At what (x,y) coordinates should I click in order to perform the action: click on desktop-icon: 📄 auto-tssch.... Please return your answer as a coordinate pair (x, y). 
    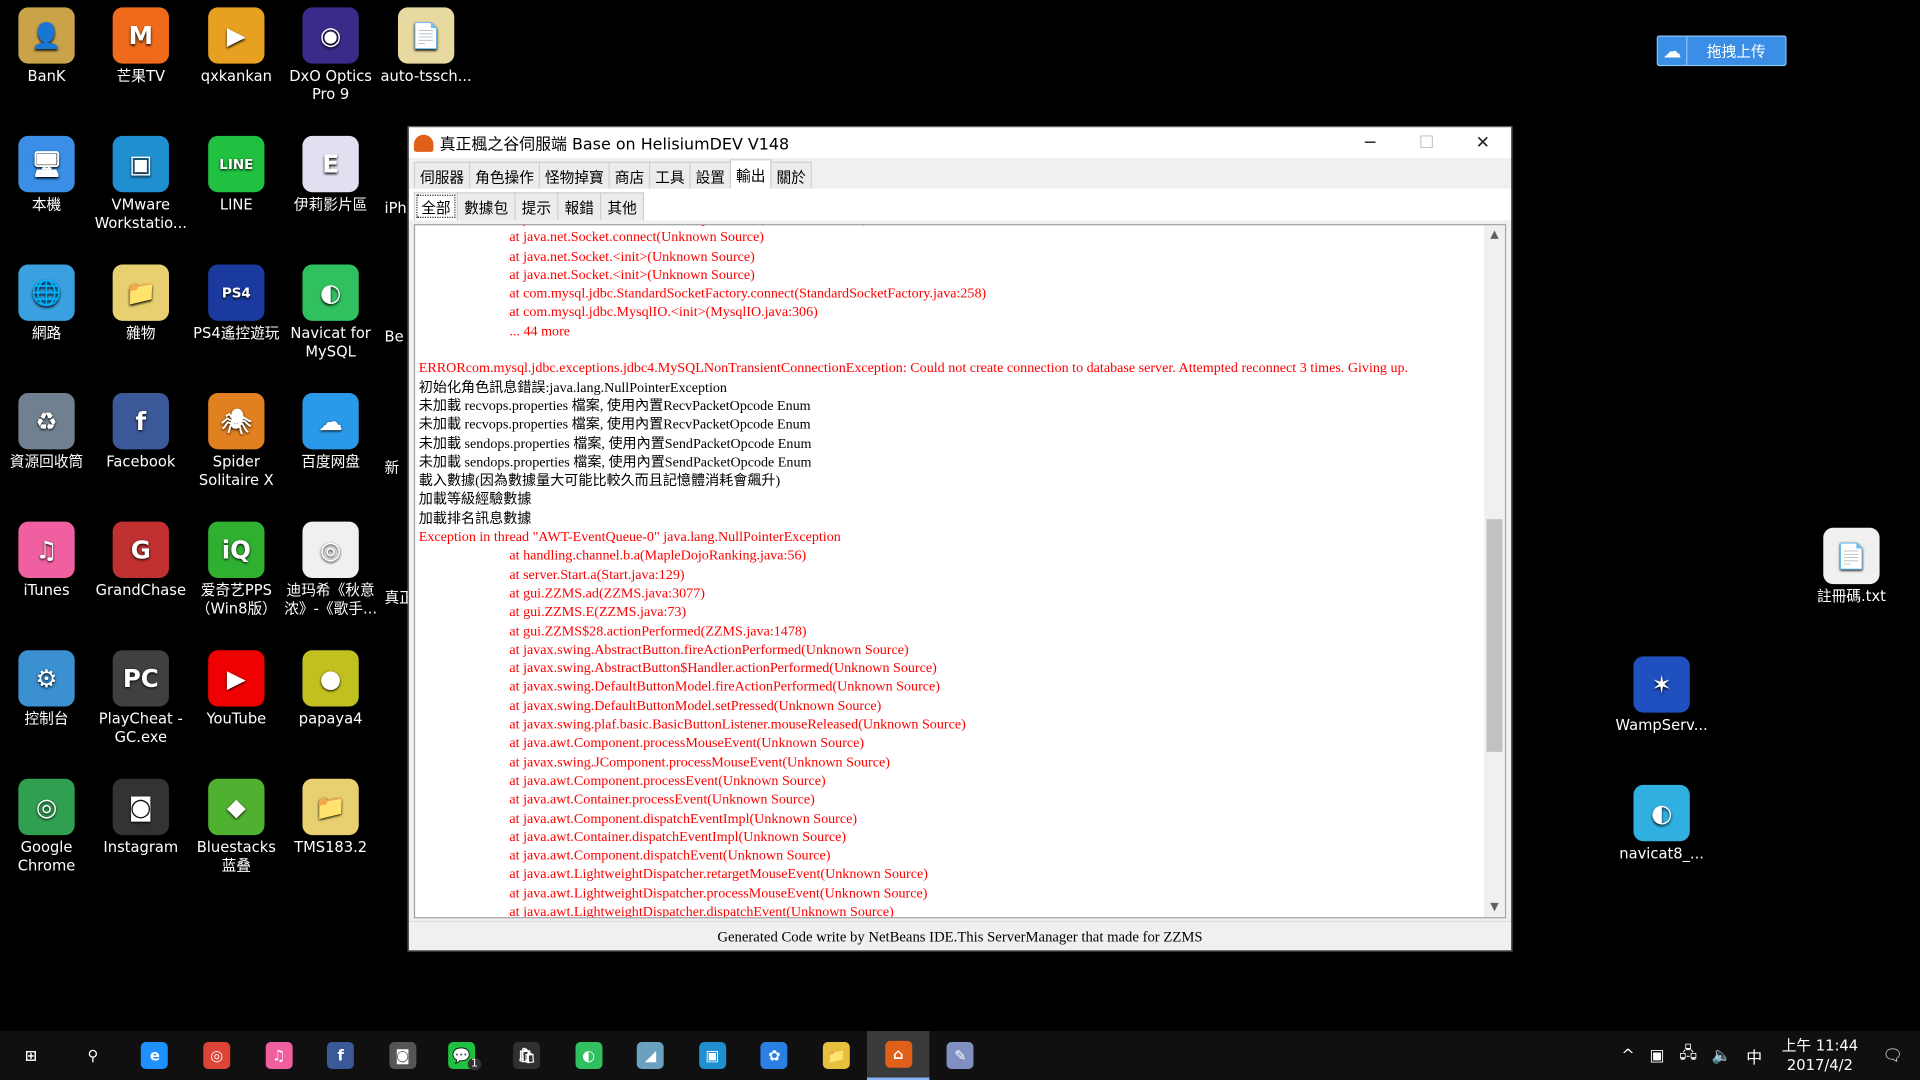
    Looking at the image, I should click on (426, 46).